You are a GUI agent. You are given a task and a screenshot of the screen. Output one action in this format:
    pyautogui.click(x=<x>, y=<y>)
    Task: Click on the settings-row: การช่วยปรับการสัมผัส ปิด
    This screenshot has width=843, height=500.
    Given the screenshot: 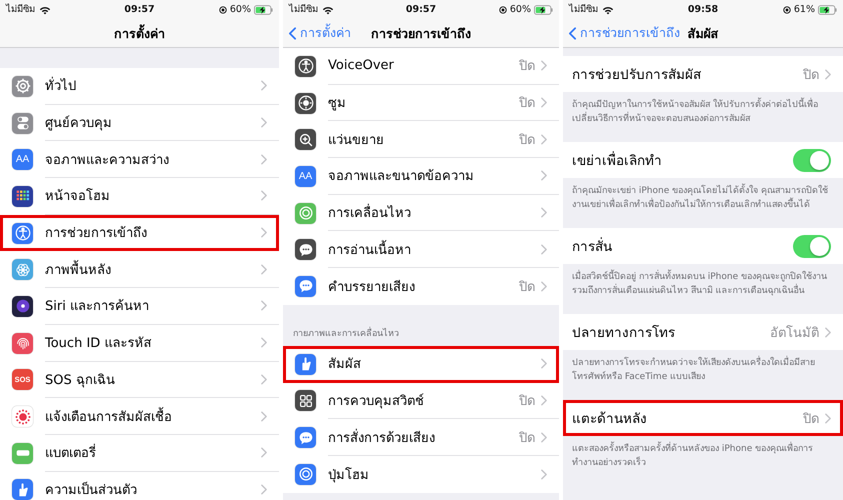 What is the action you would take?
    pyautogui.click(x=703, y=74)
    